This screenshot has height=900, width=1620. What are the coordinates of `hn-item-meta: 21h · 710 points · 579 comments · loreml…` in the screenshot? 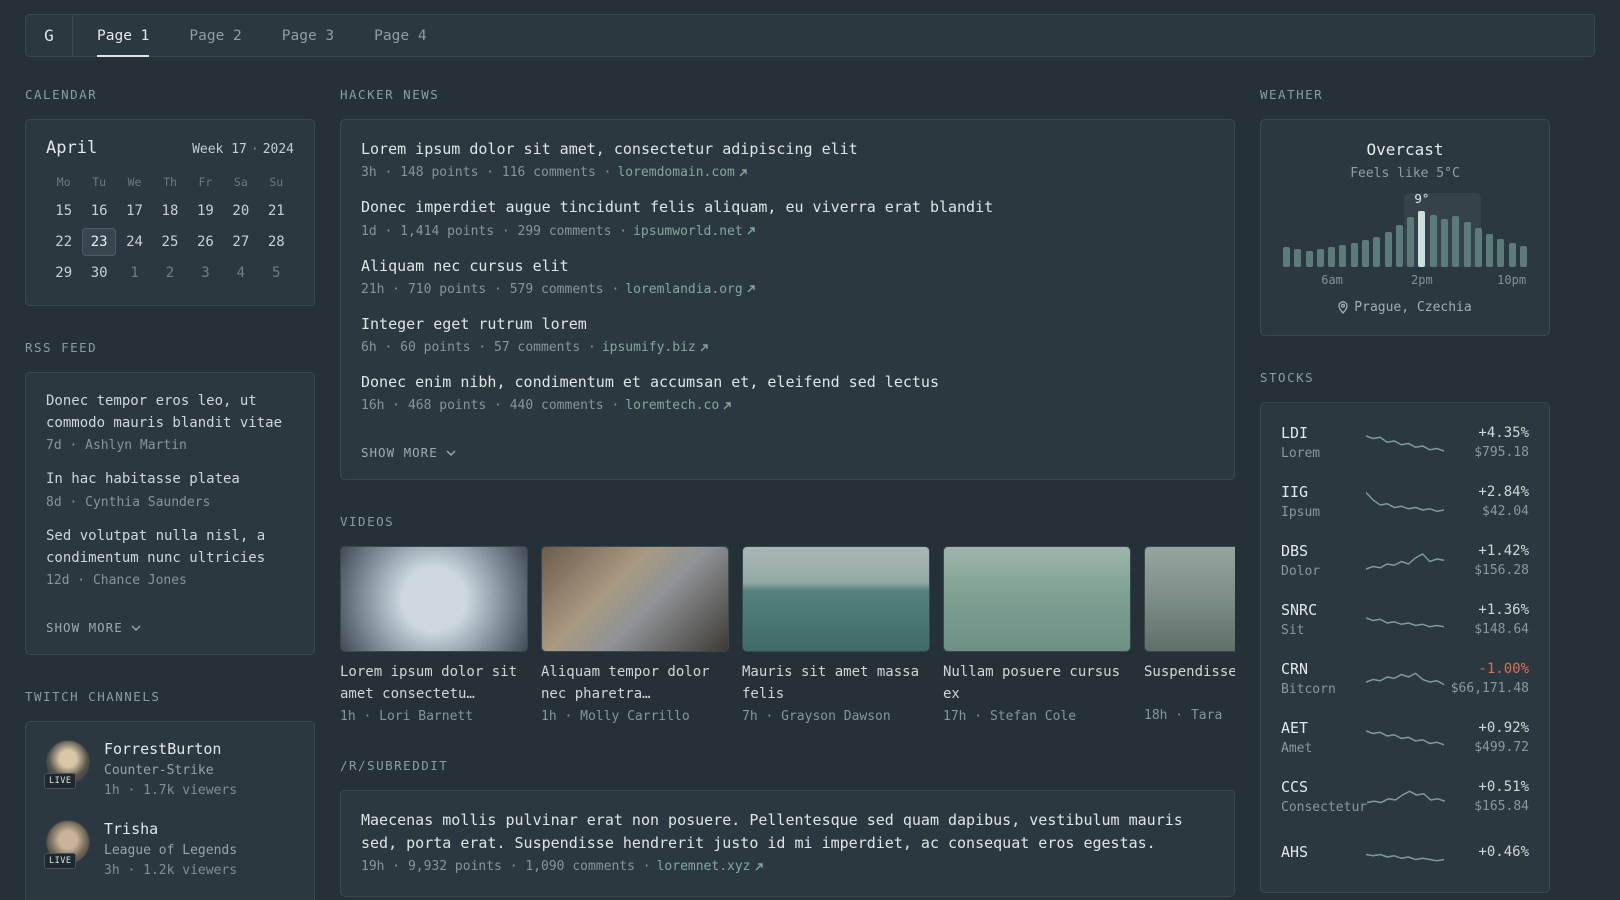 It's located at (787, 289).